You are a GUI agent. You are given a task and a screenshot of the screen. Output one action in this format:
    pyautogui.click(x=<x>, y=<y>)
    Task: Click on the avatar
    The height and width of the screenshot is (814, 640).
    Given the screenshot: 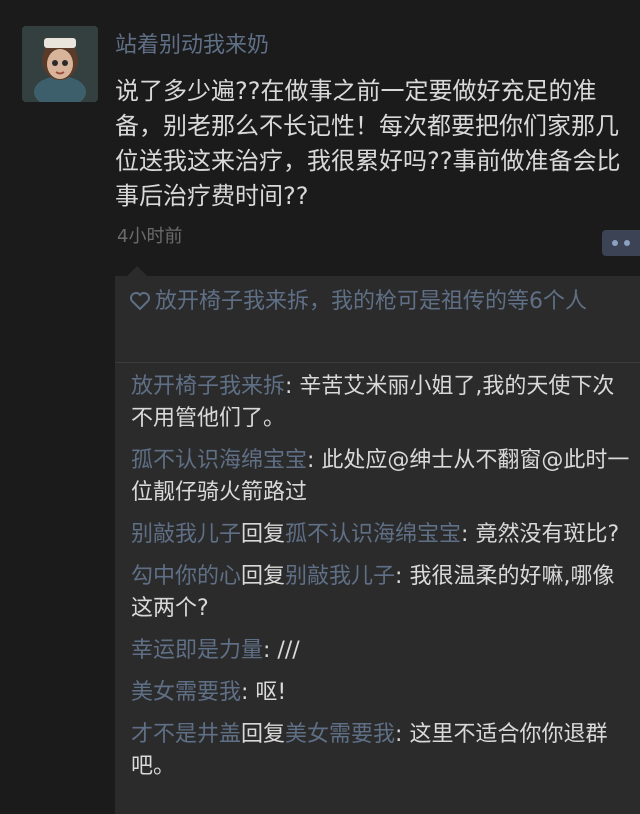 What is the action you would take?
    pyautogui.click(x=60, y=64)
    